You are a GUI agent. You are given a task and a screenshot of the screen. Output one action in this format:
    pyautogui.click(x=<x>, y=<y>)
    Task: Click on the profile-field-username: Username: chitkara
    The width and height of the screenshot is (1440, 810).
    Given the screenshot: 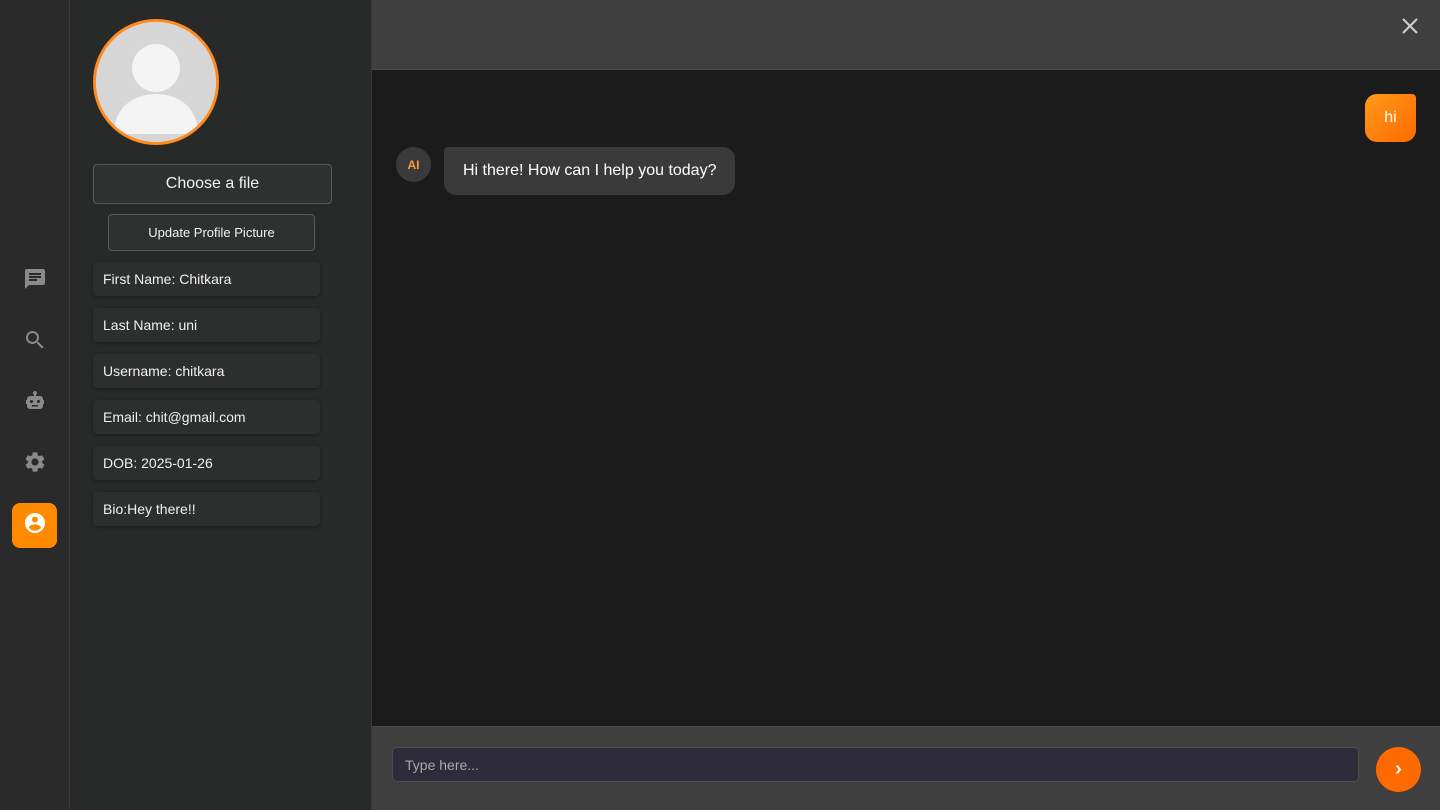 What is the action you would take?
    pyautogui.click(x=206, y=371)
    